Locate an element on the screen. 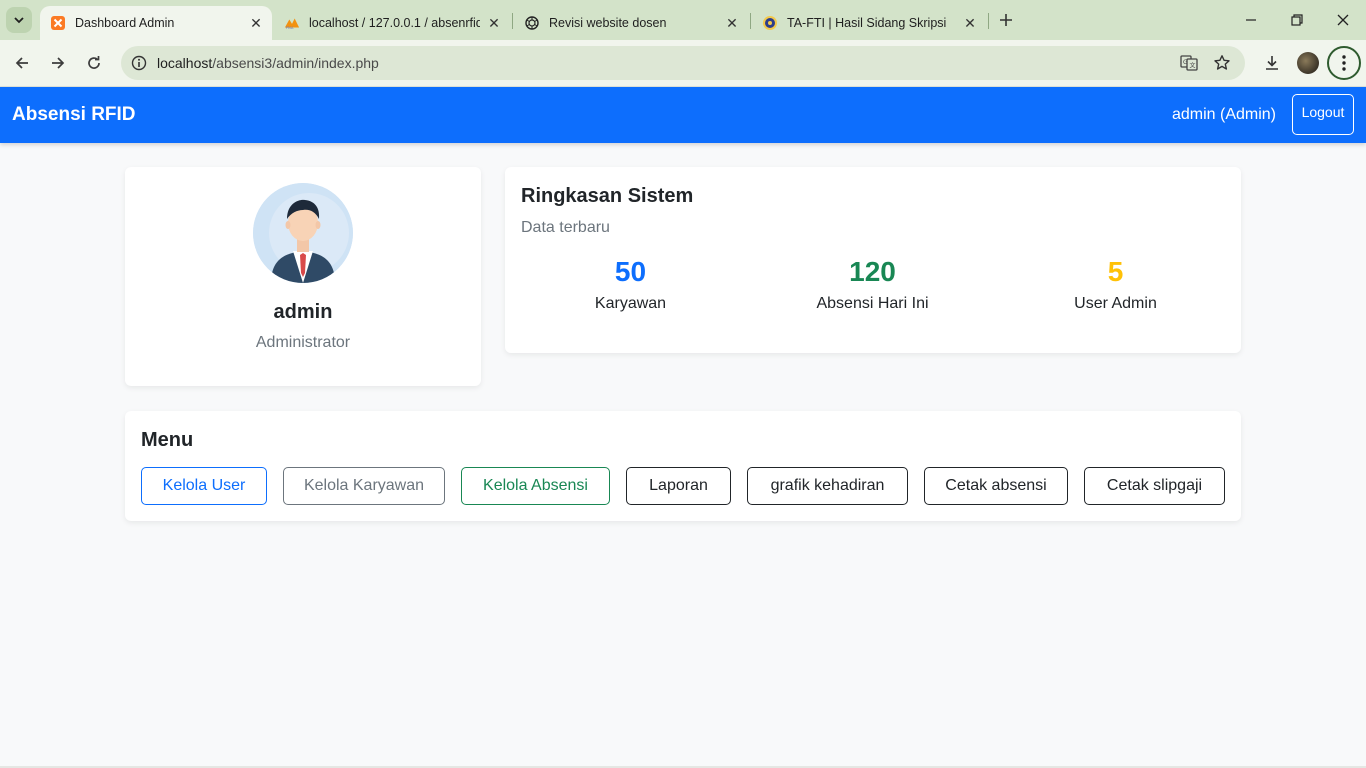 This screenshot has width=1366, height=768. reload-button is located at coordinates (94, 63).